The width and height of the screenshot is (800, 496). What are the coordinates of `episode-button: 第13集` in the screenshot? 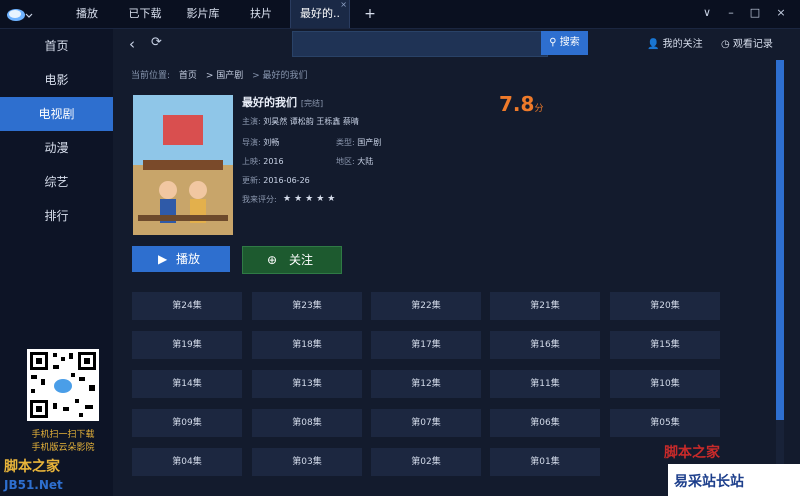 It's located at (307, 384).